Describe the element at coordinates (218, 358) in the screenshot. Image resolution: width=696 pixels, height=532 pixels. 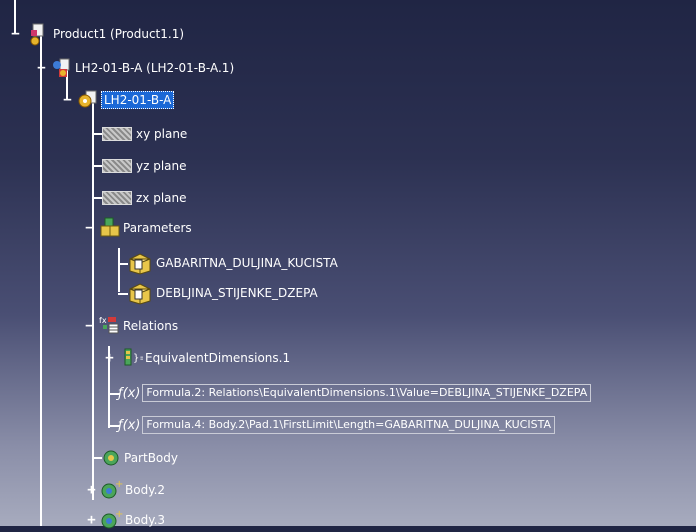
I see `equivalent-dimensions-label: EquivalentDimensions.1` at that location.